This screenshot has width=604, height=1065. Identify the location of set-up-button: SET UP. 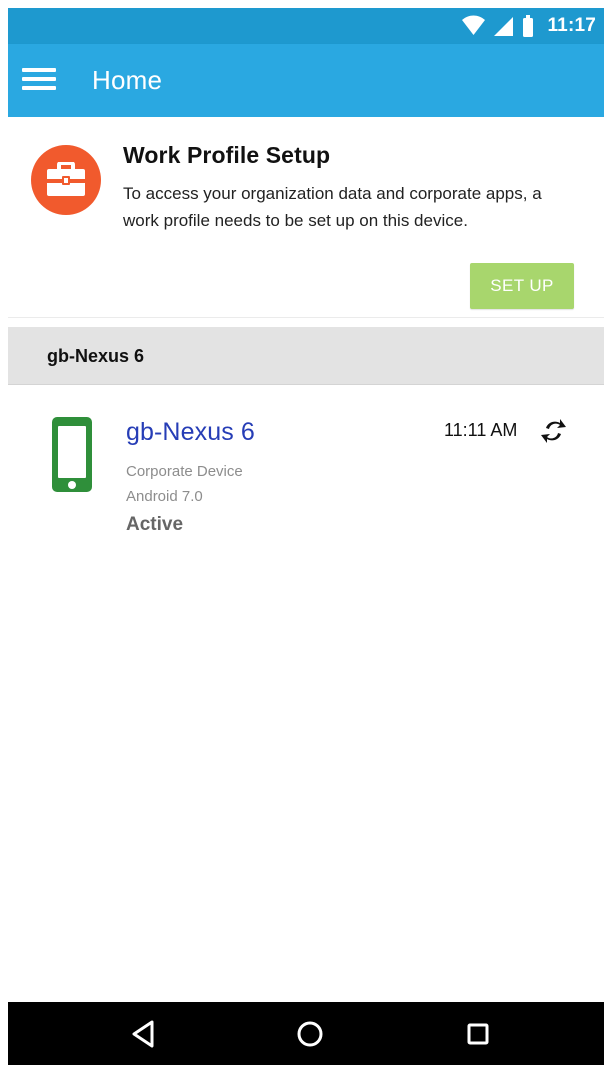
(522, 286).